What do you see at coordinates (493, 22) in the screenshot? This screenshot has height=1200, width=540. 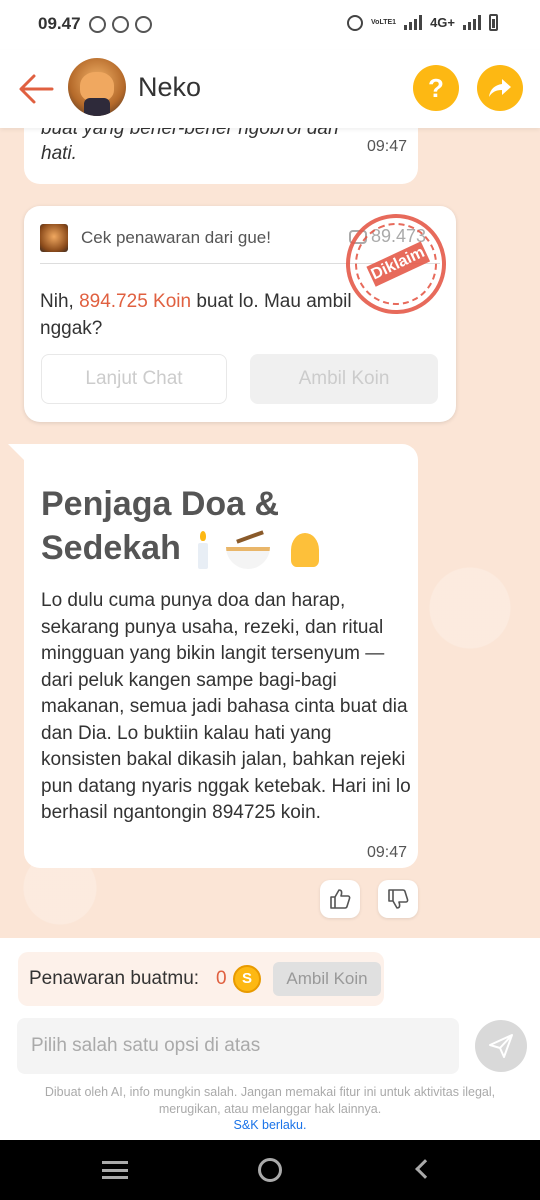 I see `battery-icon` at bounding box center [493, 22].